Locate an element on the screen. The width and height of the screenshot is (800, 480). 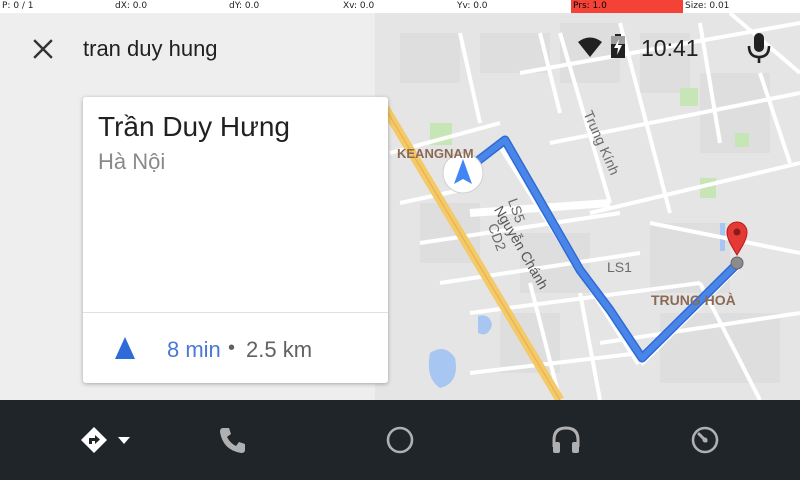
directions-icon is located at coordinates (105, 440).